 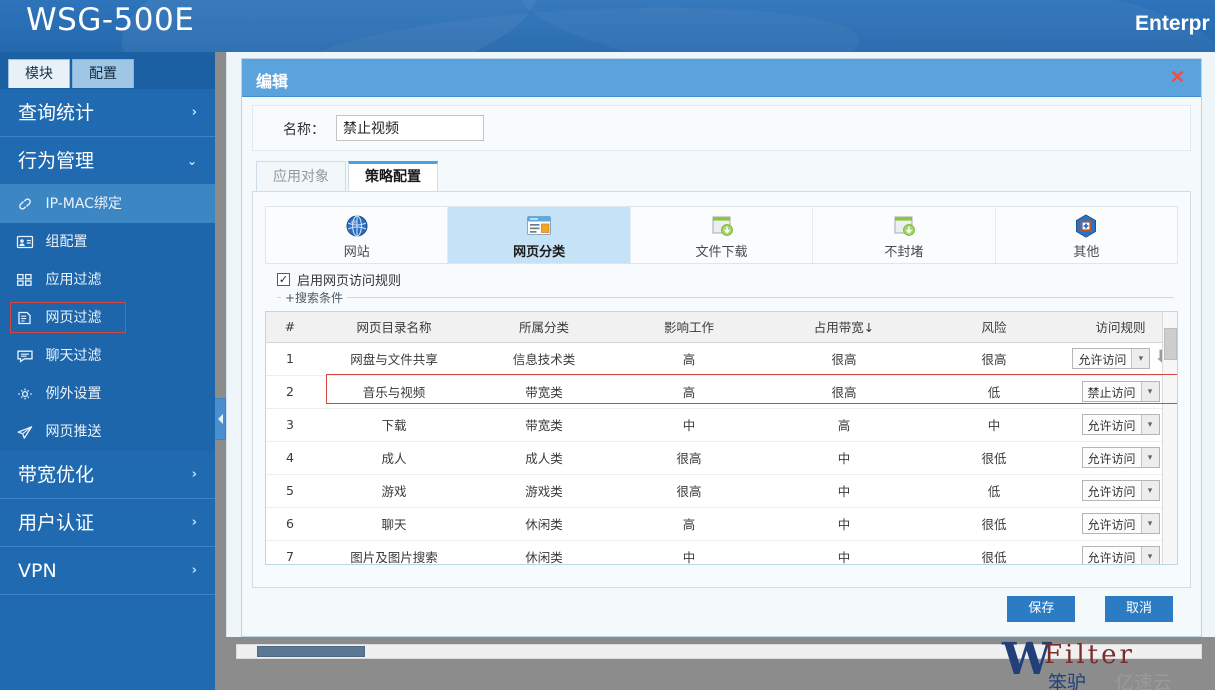 I want to click on col-work-impact: 影响工作, so click(x=689, y=327).